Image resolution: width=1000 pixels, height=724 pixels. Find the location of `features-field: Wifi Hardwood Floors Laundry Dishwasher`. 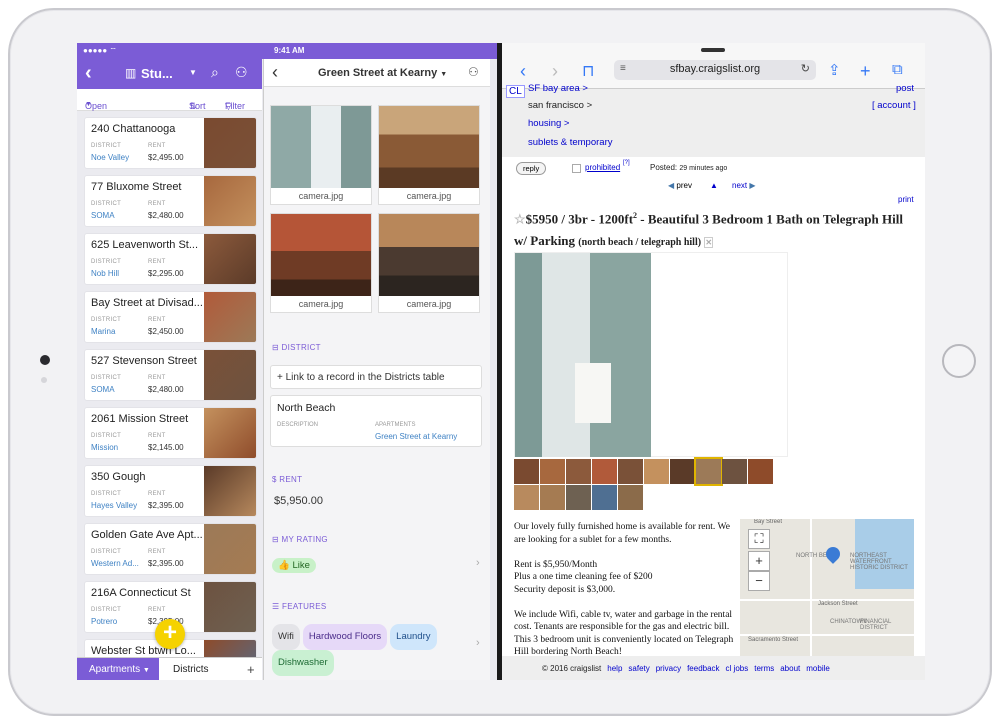

features-field: Wifi Hardwood Floors Laundry Dishwasher is located at coordinates (372, 650).